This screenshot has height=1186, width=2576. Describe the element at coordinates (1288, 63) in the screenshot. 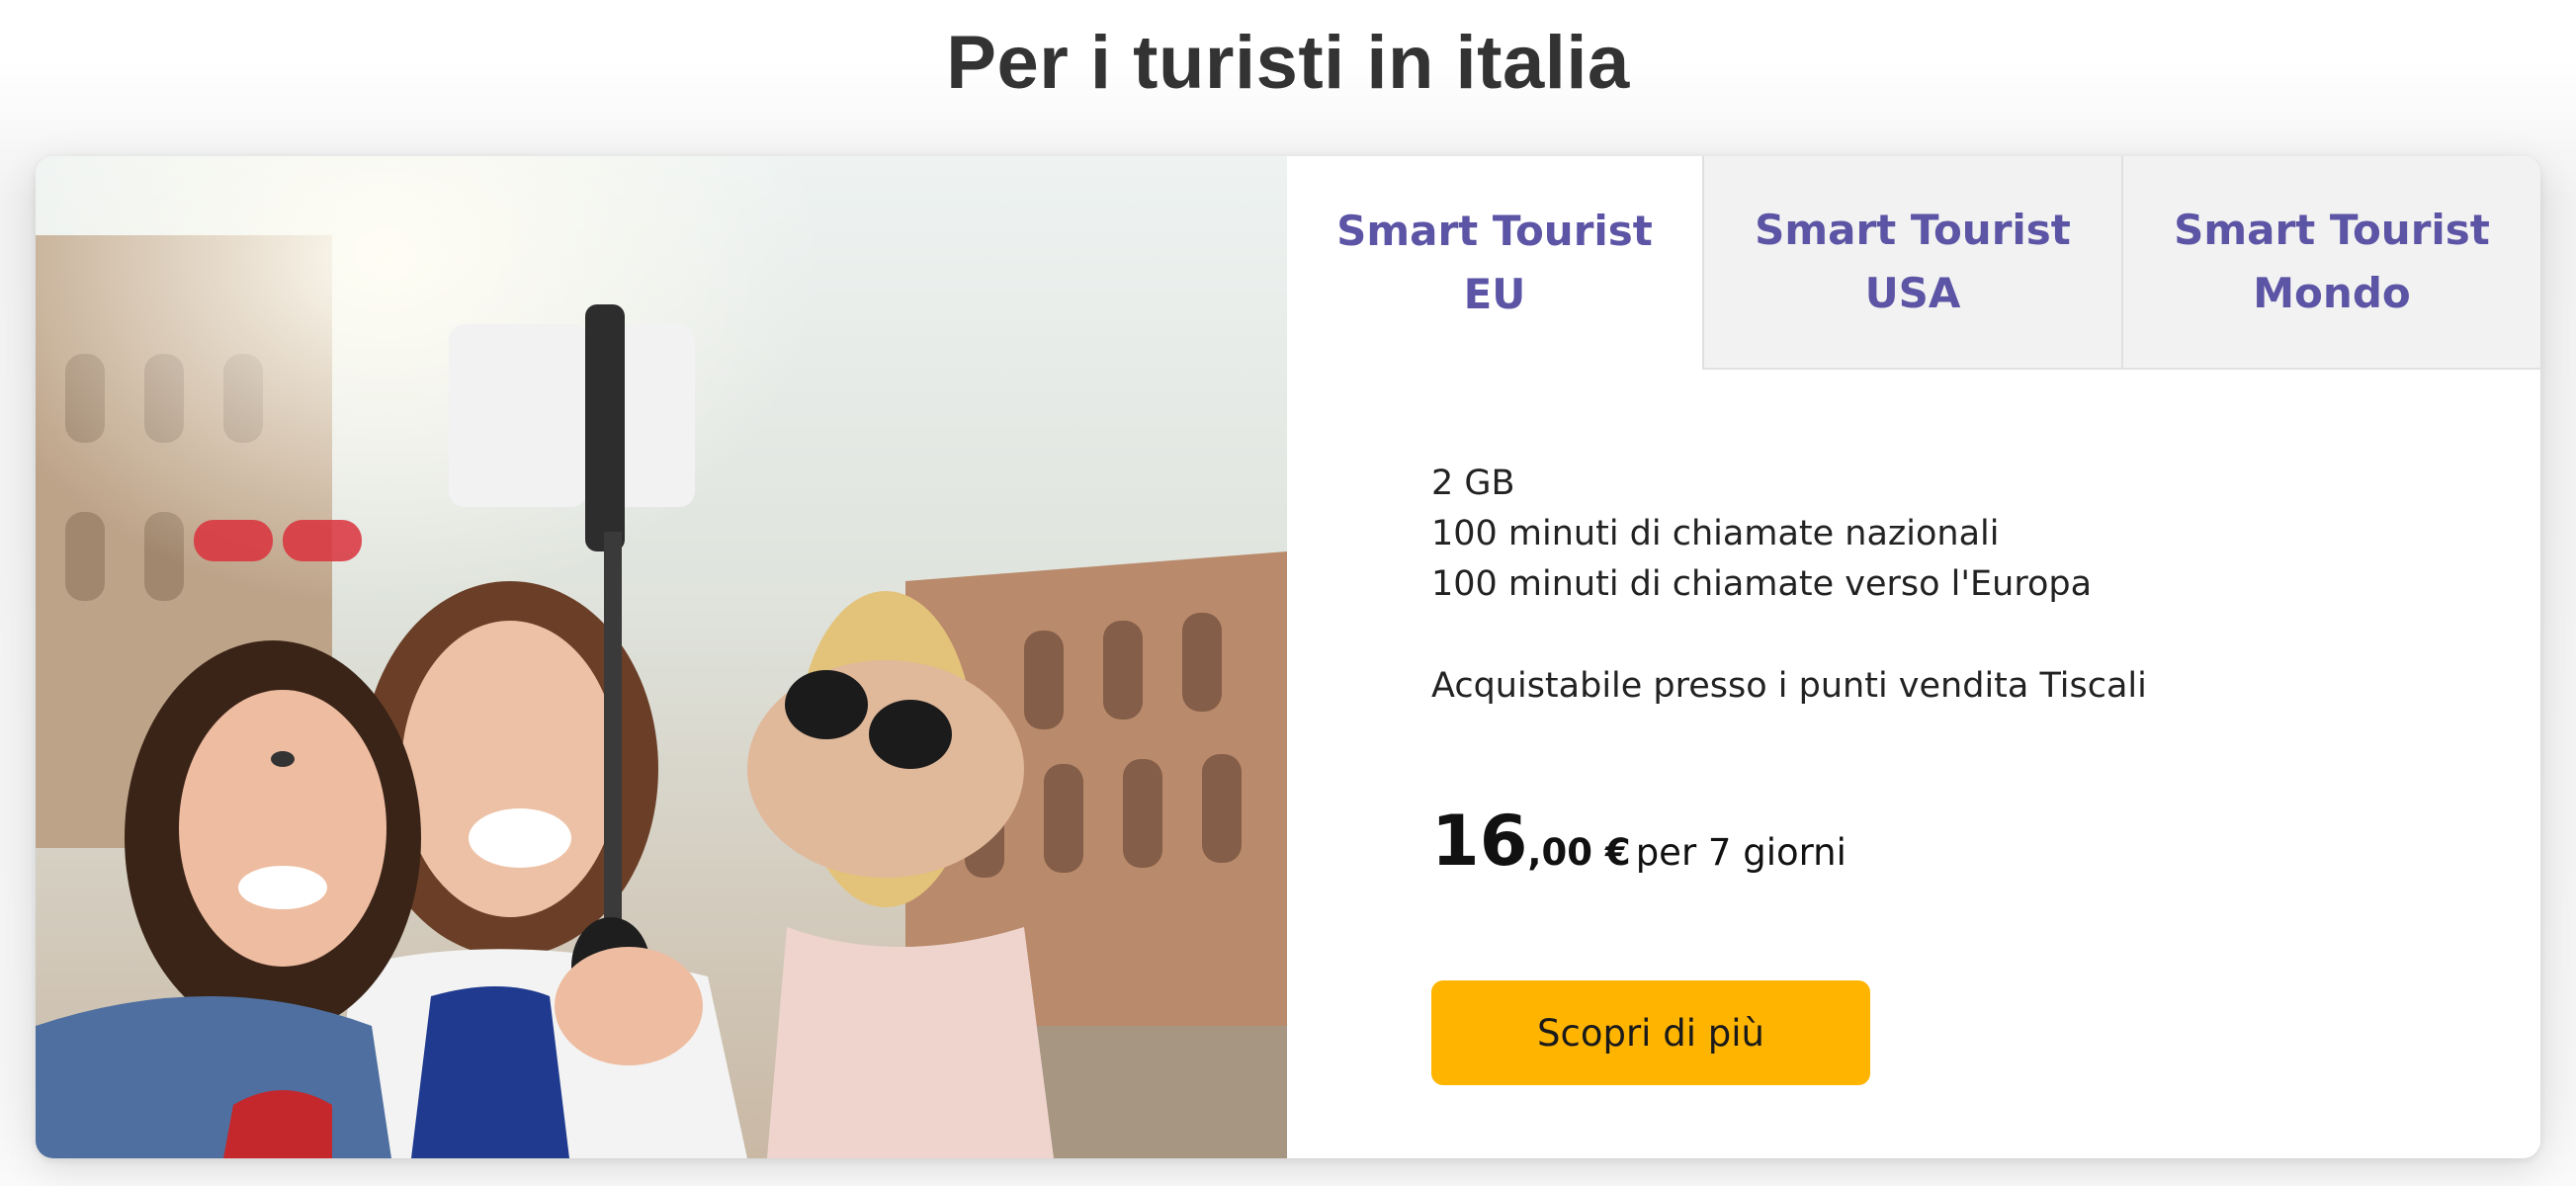

I see `page-title: Per i turisti in italia` at that location.